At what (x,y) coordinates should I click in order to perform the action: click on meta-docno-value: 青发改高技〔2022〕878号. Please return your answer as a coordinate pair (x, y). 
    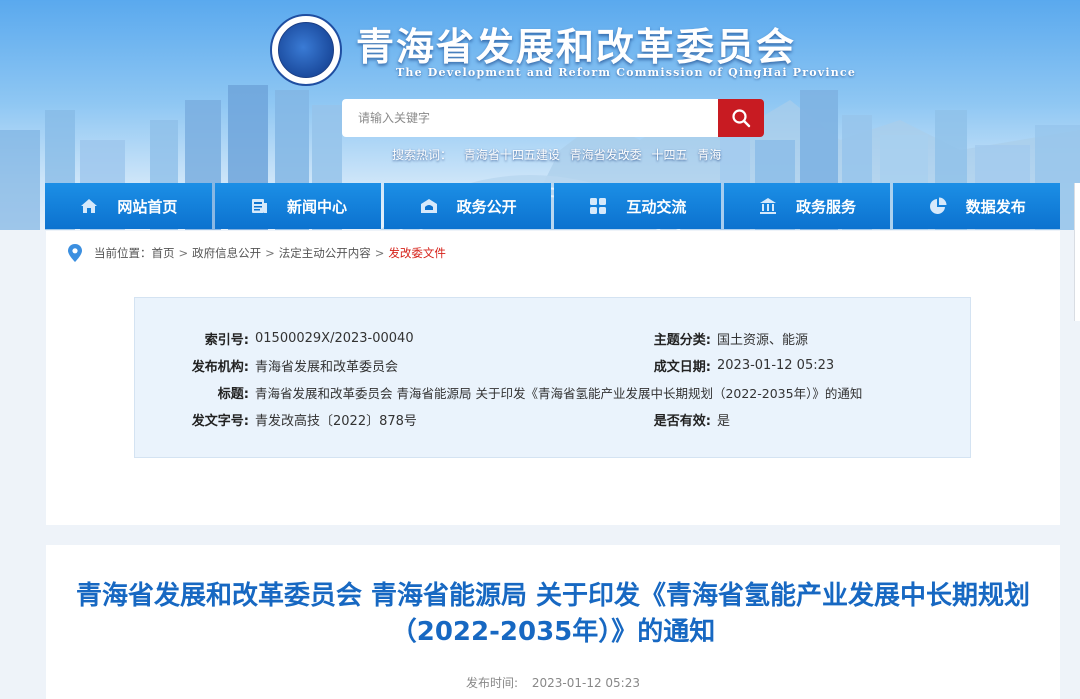
    Looking at the image, I should click on (336, 421).